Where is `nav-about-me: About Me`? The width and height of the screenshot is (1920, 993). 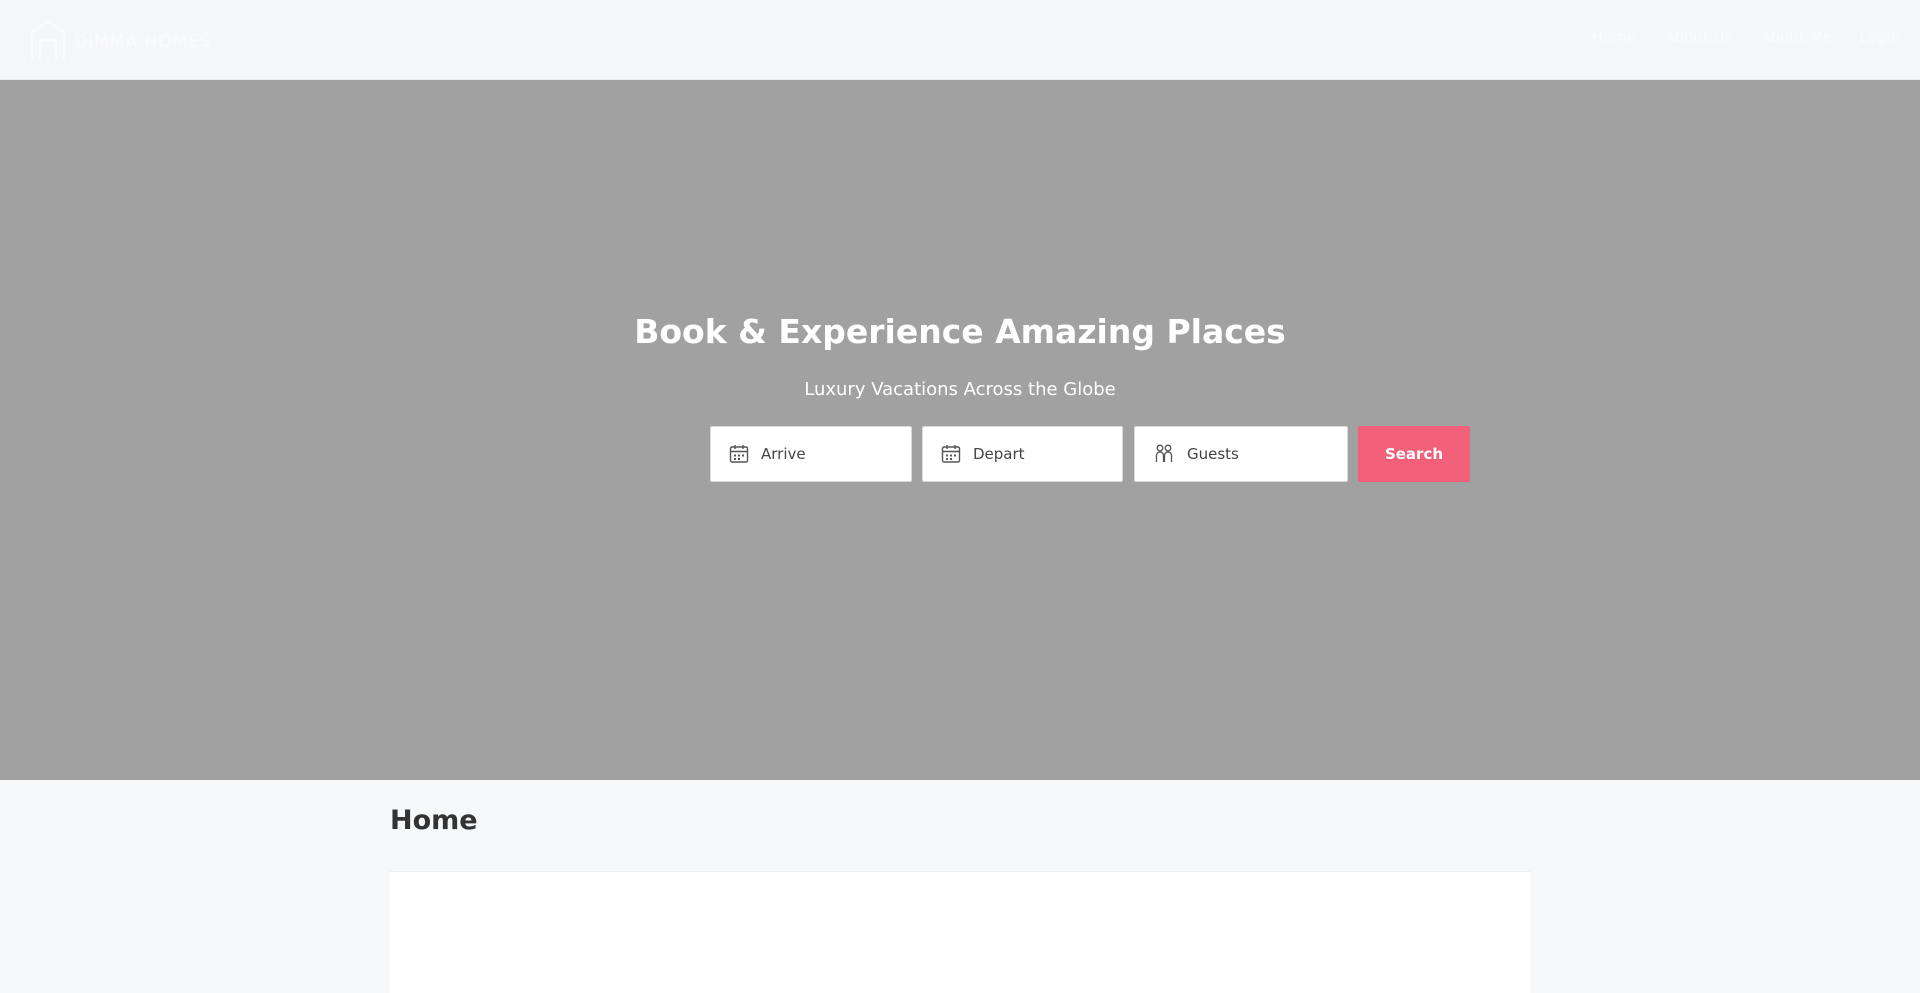 nav-about-me: About Me is located at coordinates (1795, 37).